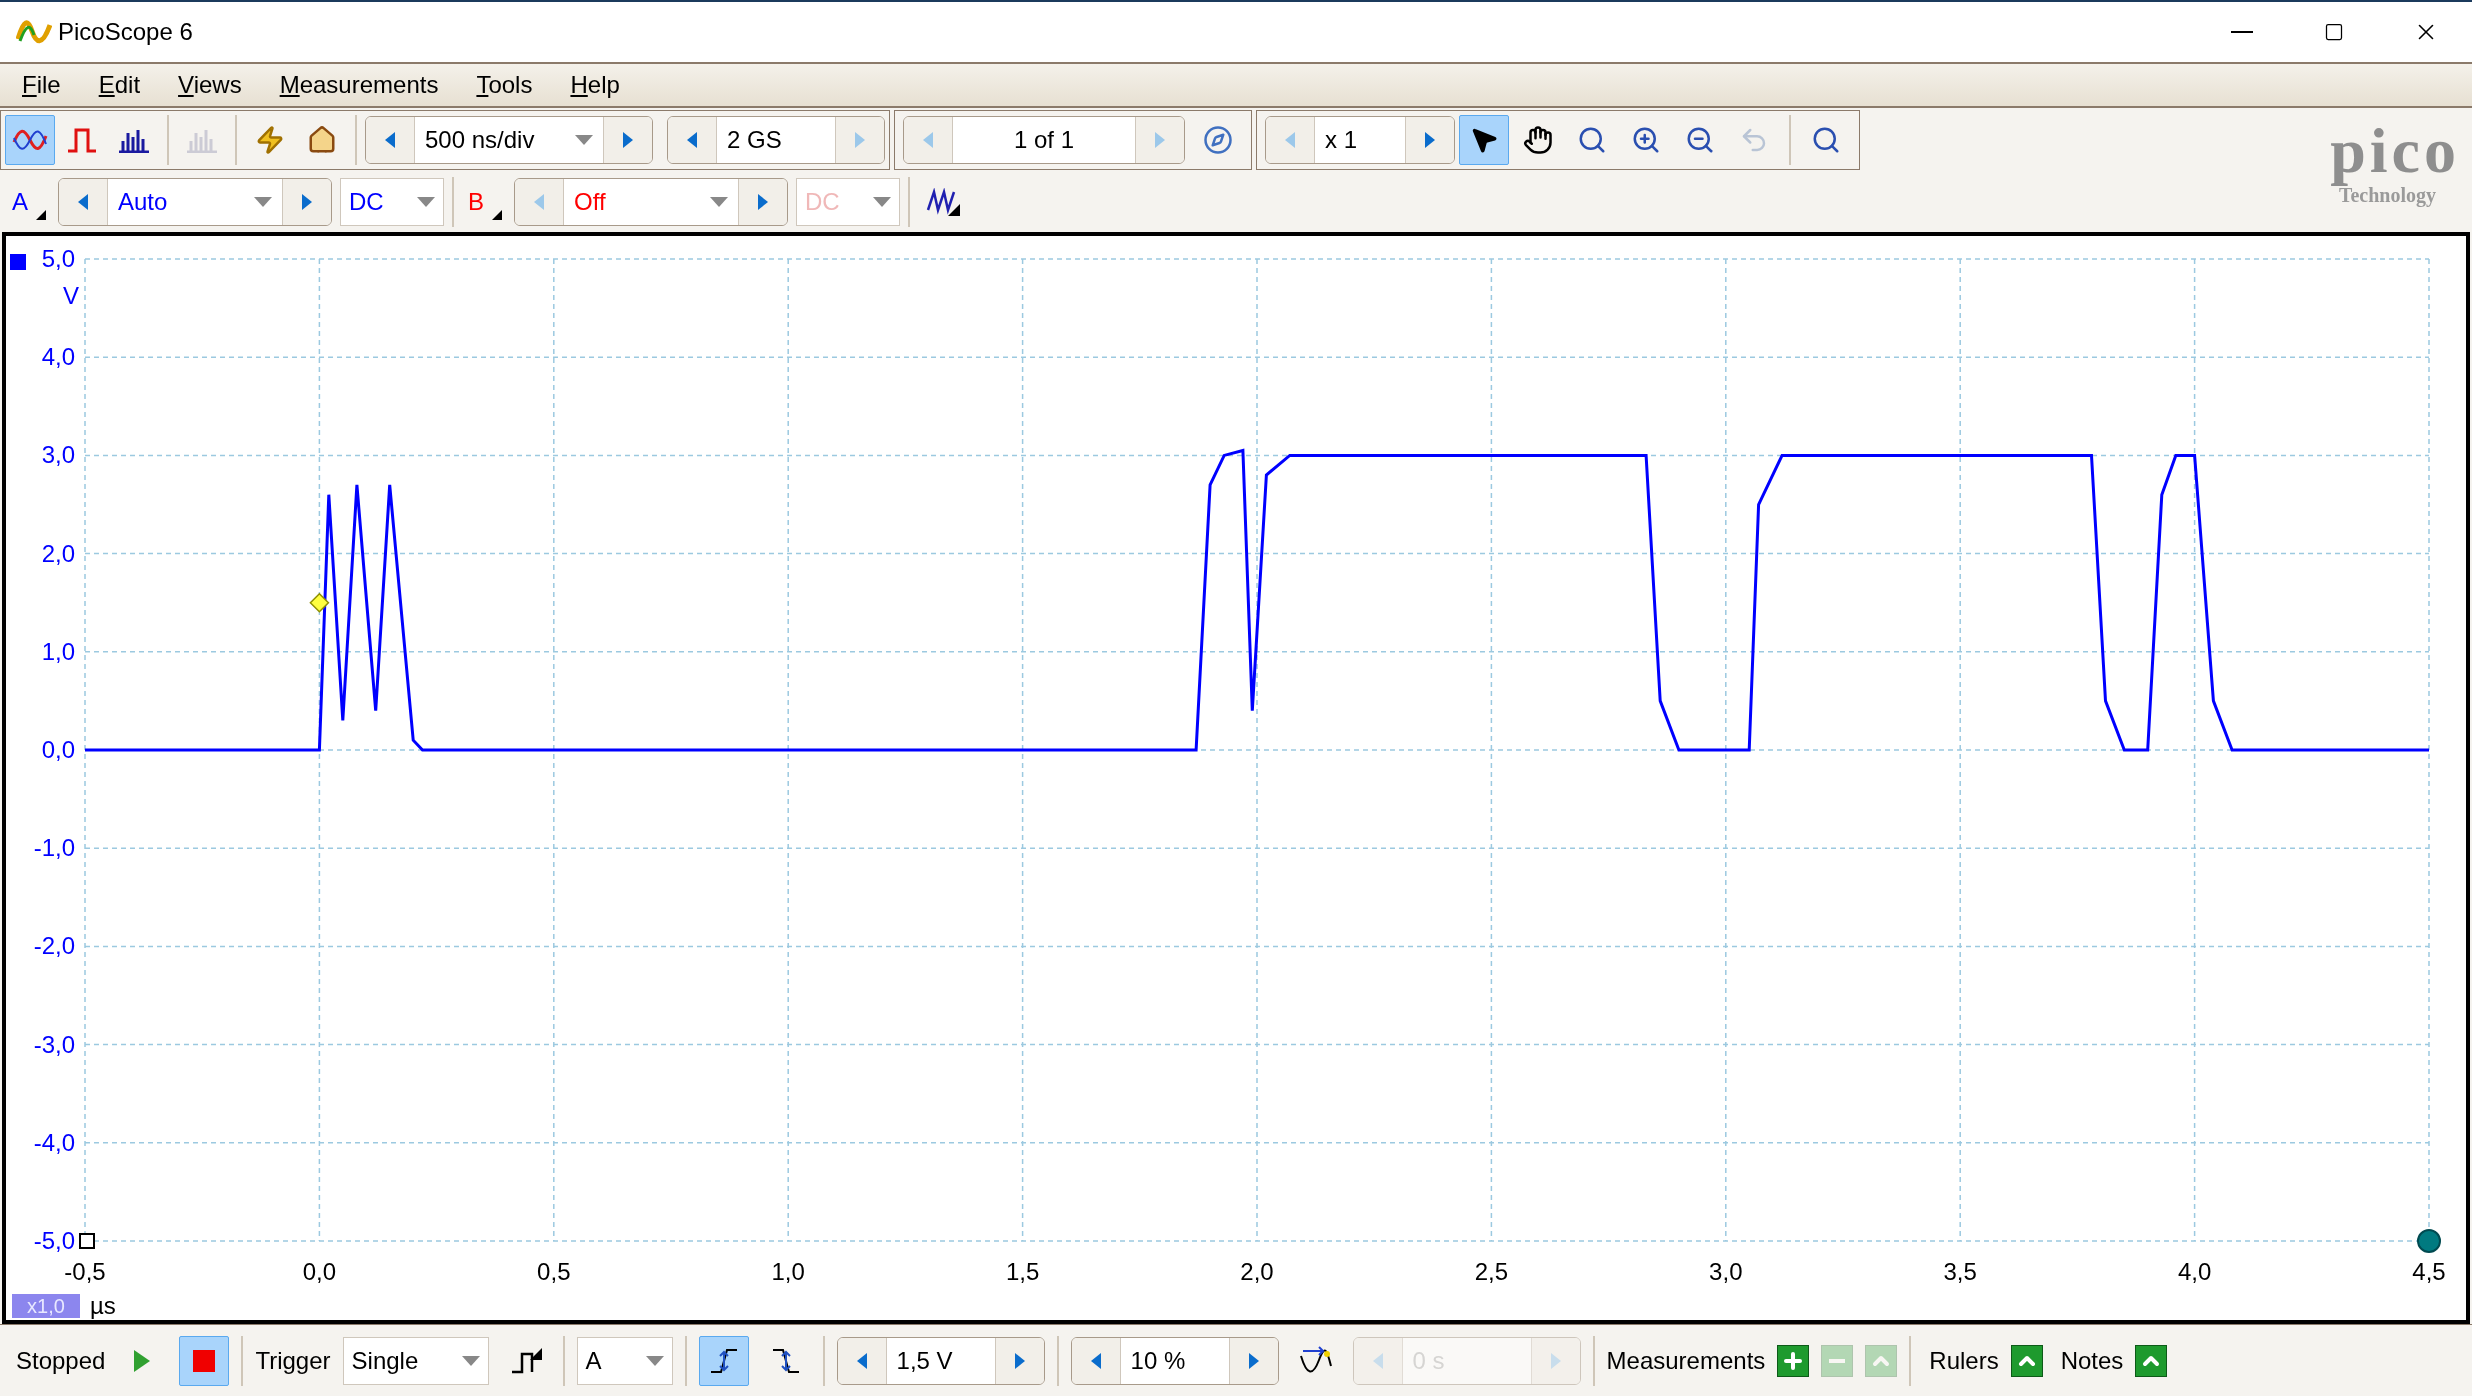  Describe the element at coordinates (1174, 1360) in the screenshot. I see `value-field: 10 %` at that location.